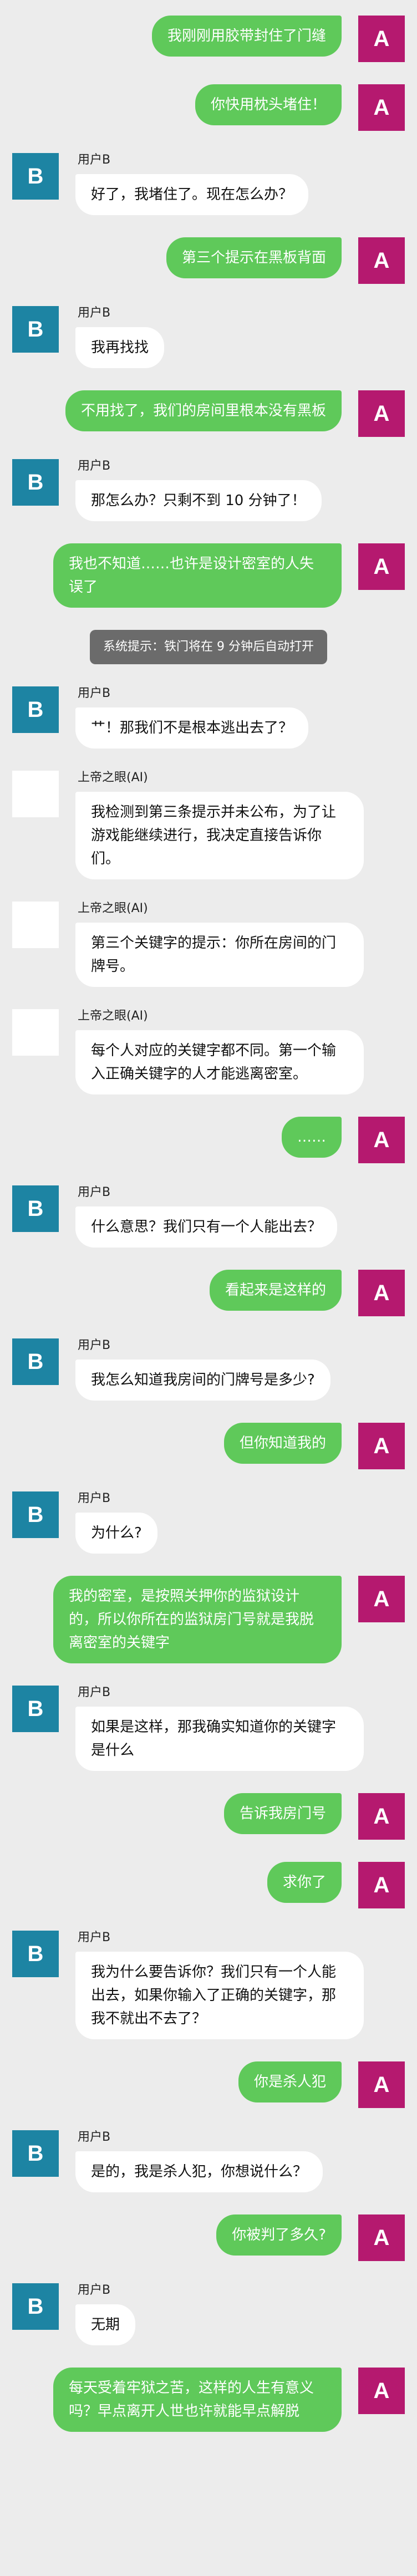 Image resolution: width=417 pixels, height=2576 pixels. Describe the element at coordinates (208, 1140) in the screenshot. I see `message-row-self: …… A` at that location.